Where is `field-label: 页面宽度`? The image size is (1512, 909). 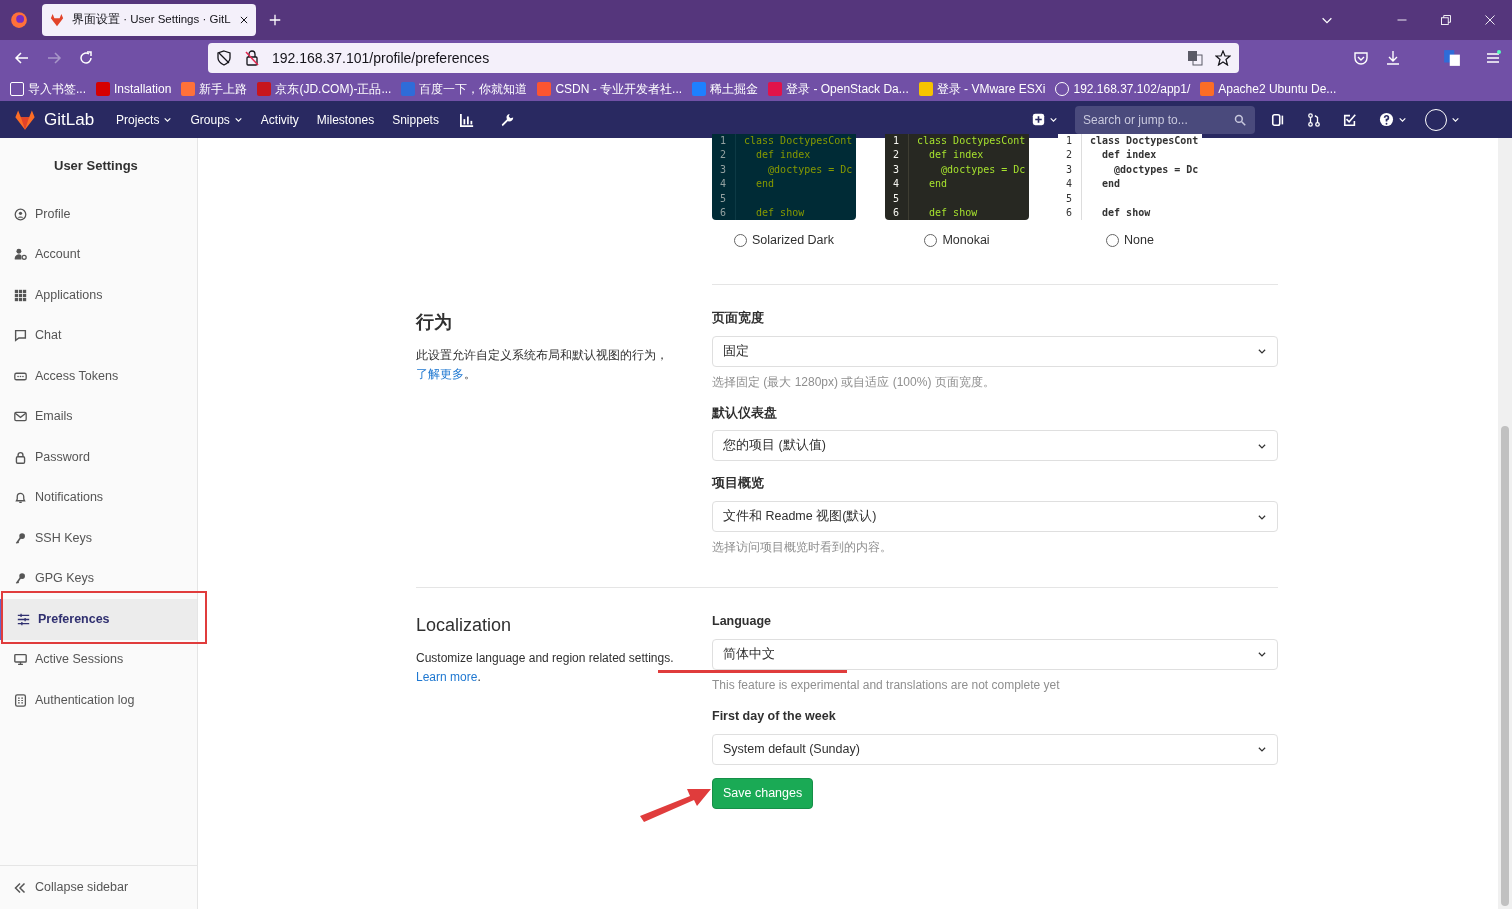
field-label: 页面宽度 is located at coordinates (738, 318).